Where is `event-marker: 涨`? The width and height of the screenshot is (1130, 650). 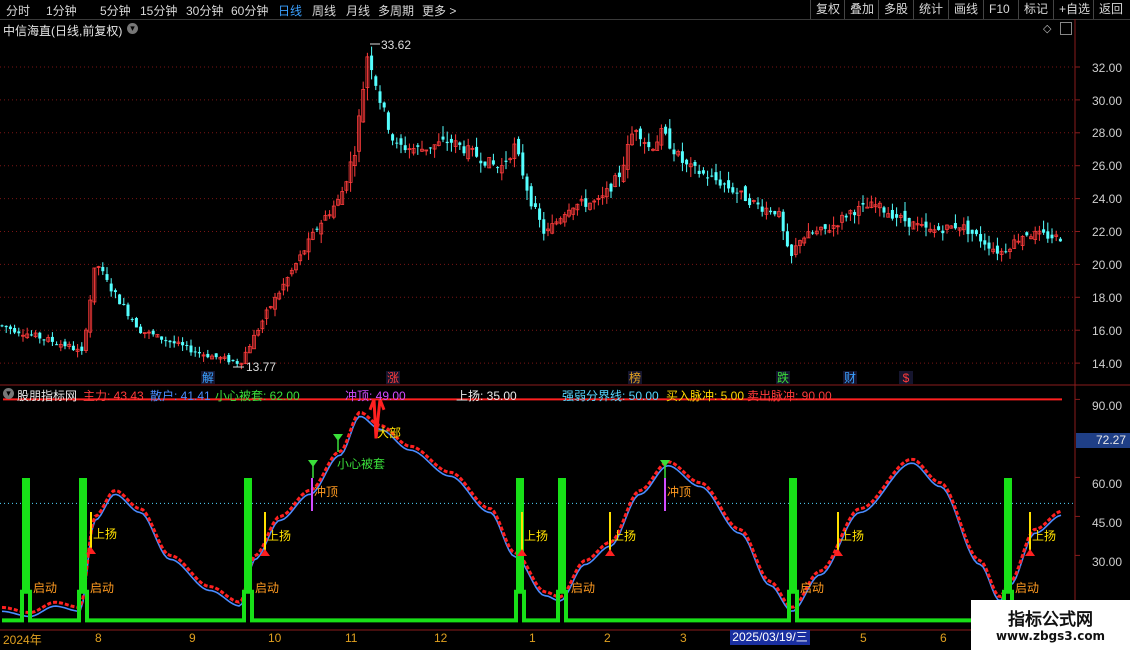 event-marker: 涨 is located at coordinates (393, 377).